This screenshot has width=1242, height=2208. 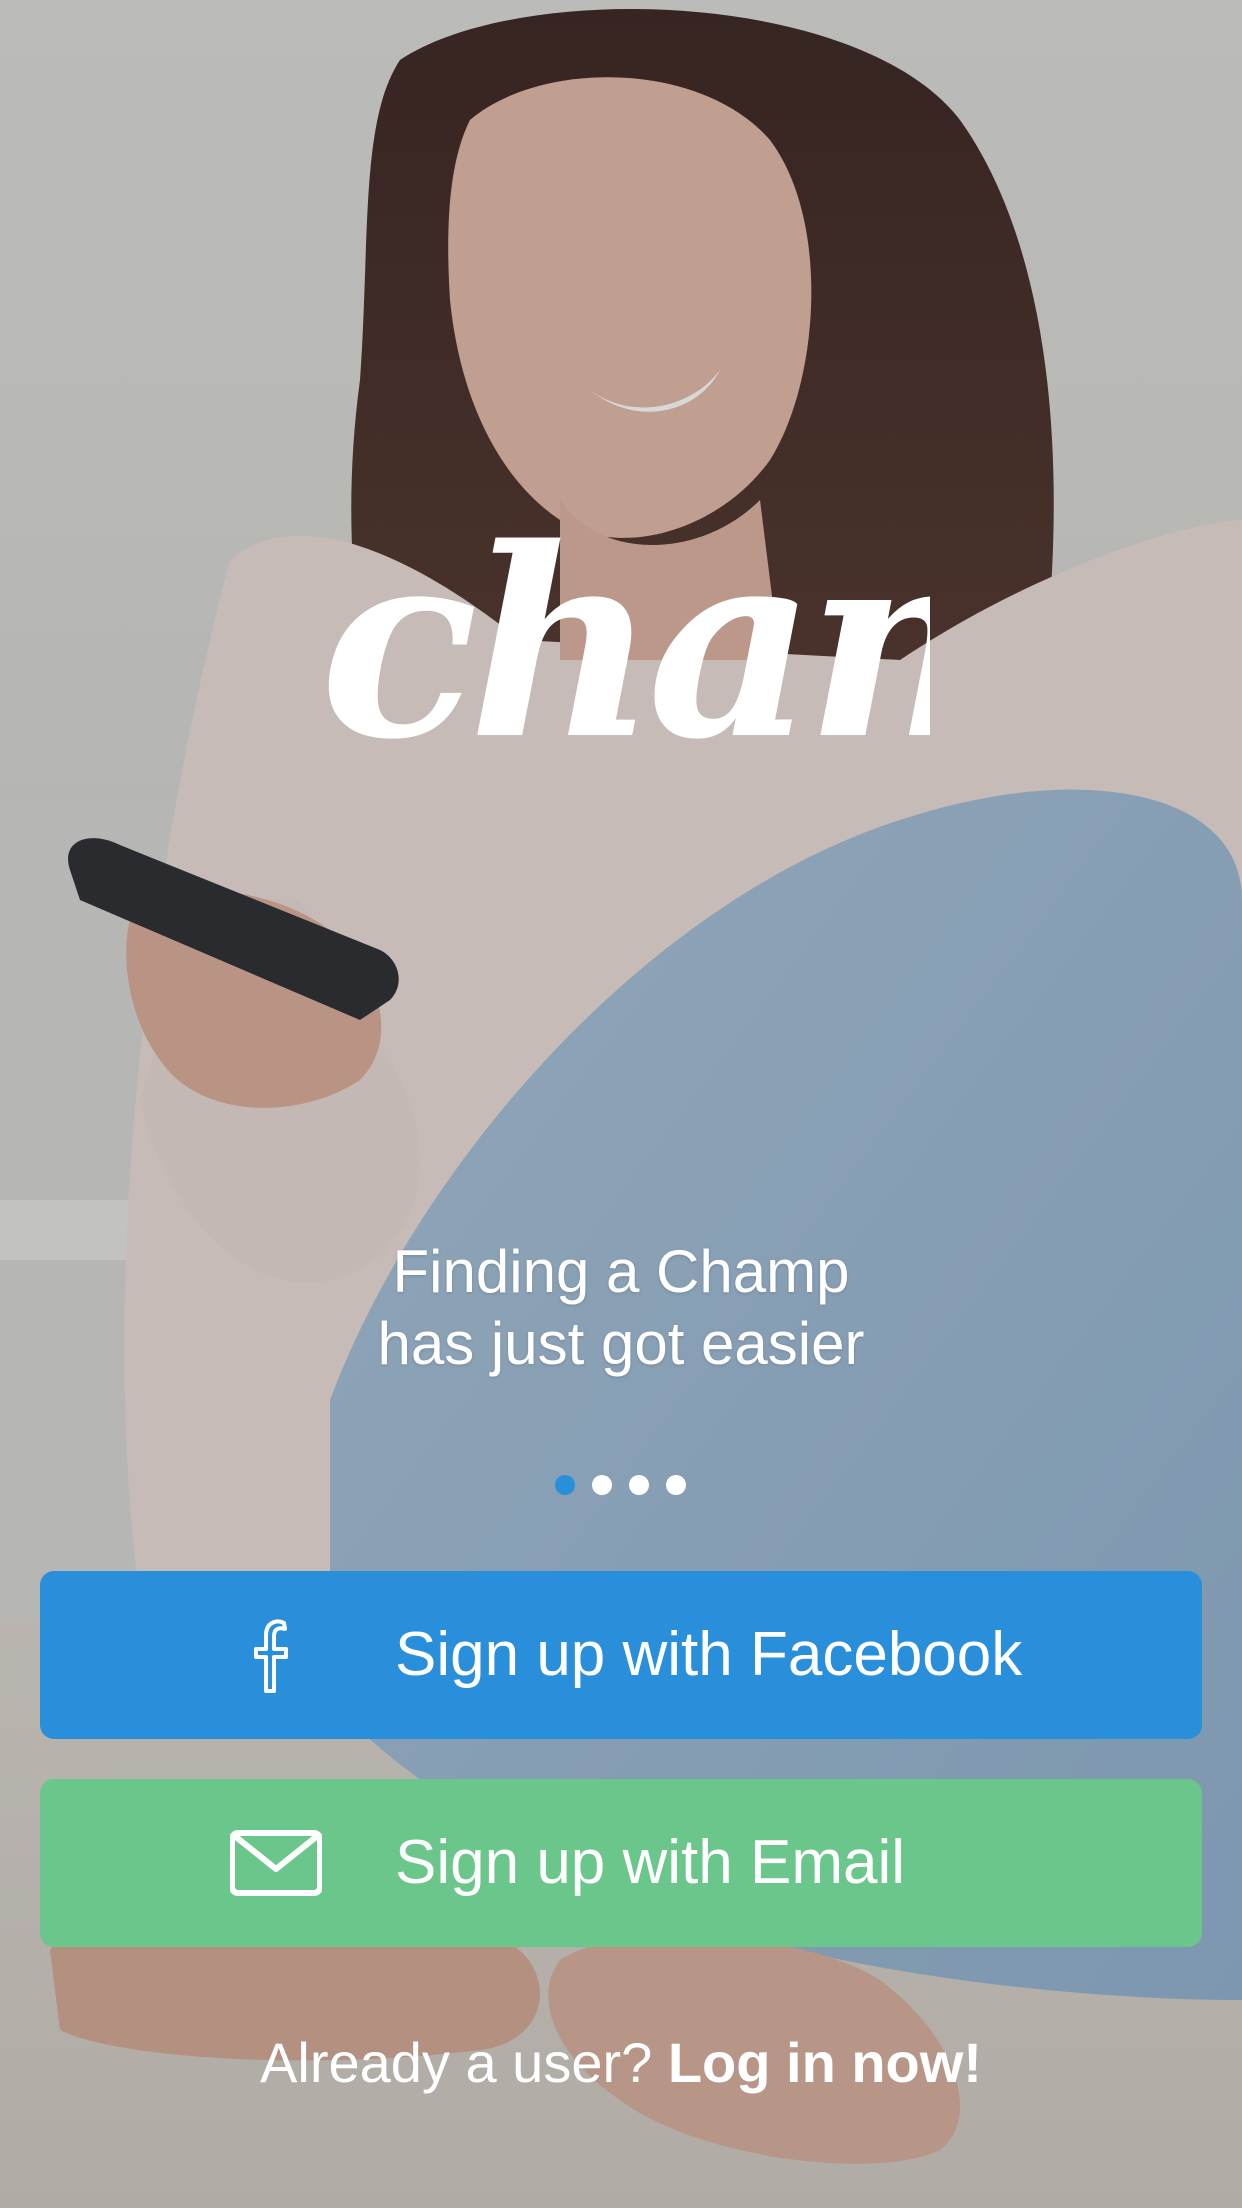 I want to click on page-indicator, so click(x=620, y=1486).